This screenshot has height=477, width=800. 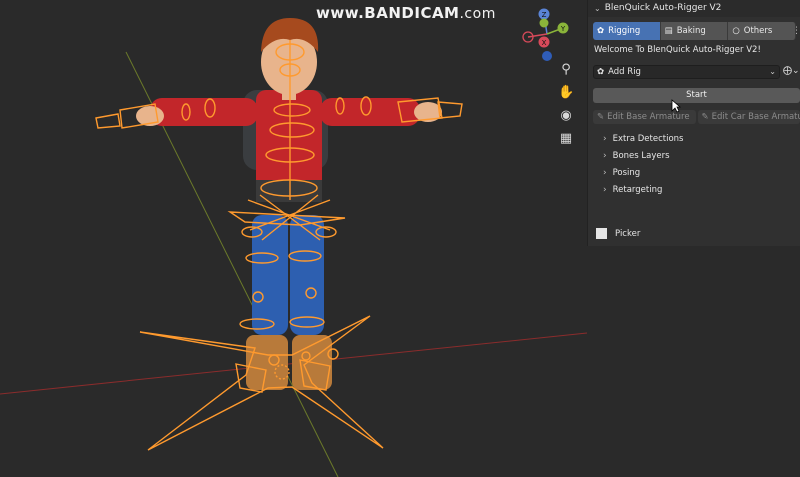 I want to click on panel-header: ⌄ BlenQuick Auto-Rigger V2, so click(x=694, y=8).